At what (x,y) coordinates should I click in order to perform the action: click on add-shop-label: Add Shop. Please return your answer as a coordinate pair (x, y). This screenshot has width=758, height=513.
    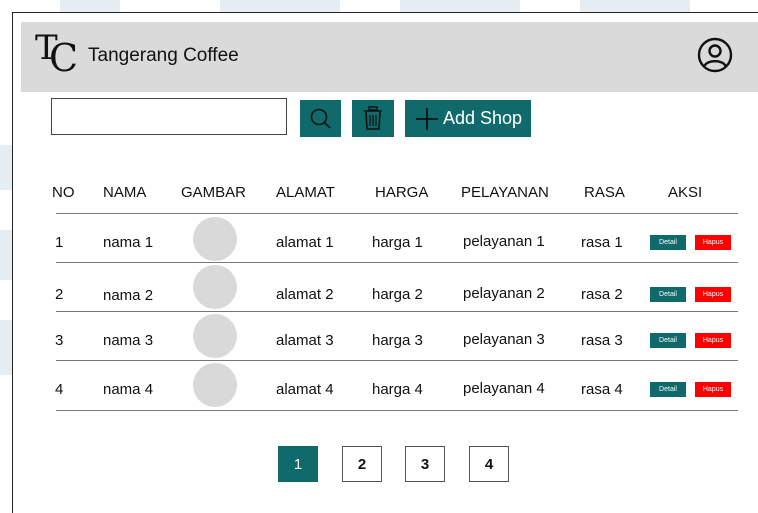
    Looking at the image, I should click on (483, 118).